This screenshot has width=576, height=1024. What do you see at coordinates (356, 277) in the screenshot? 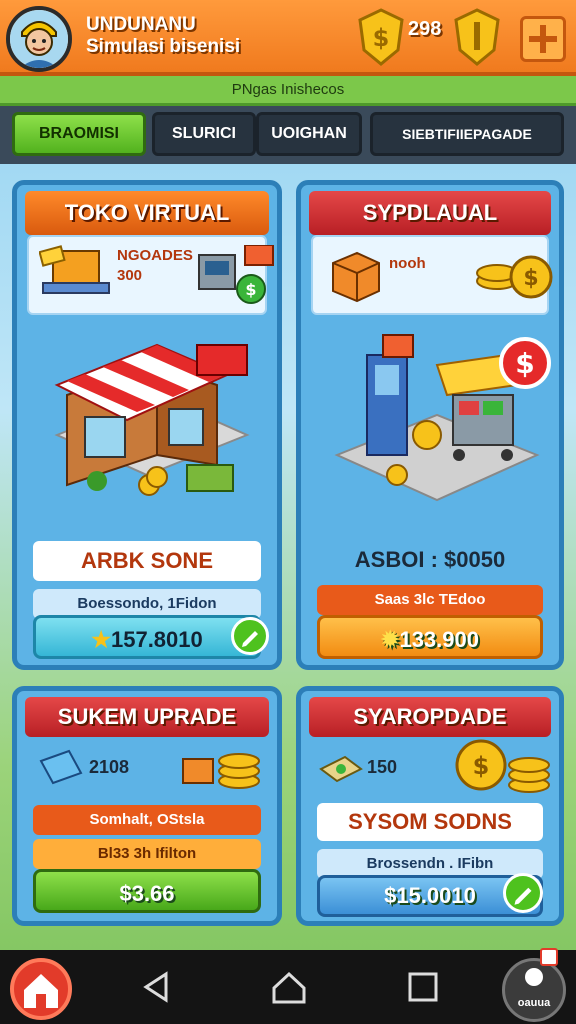
I see `package-box-icon` at bounding box center [356, 277].